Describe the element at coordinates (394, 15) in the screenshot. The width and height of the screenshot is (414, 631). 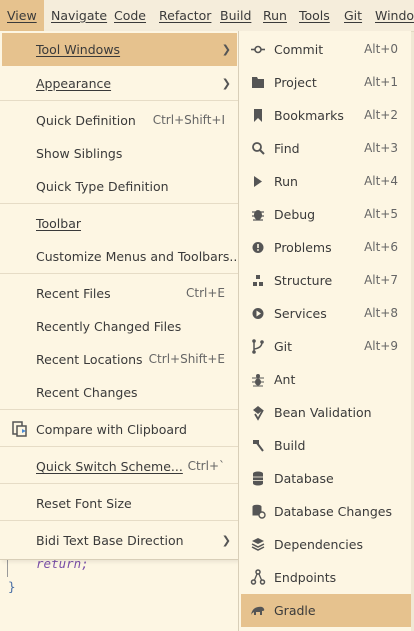
I see `menu-window: Window` at that location.